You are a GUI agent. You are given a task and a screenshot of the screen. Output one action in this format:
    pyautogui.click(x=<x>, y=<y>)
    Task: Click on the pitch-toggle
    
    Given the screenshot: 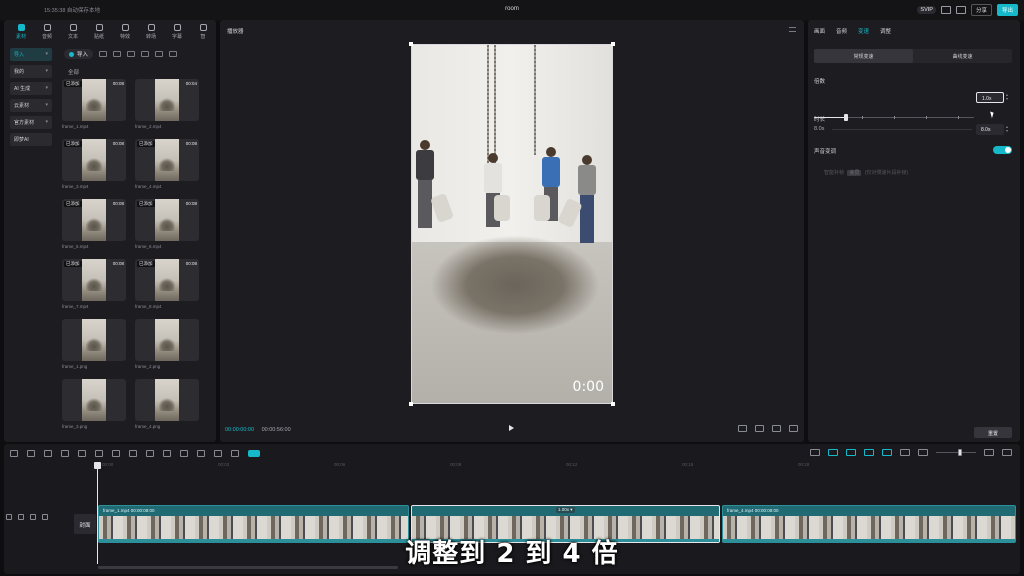 What is the action you would take?
    pyautogui.click(x=1002, y=150)
    